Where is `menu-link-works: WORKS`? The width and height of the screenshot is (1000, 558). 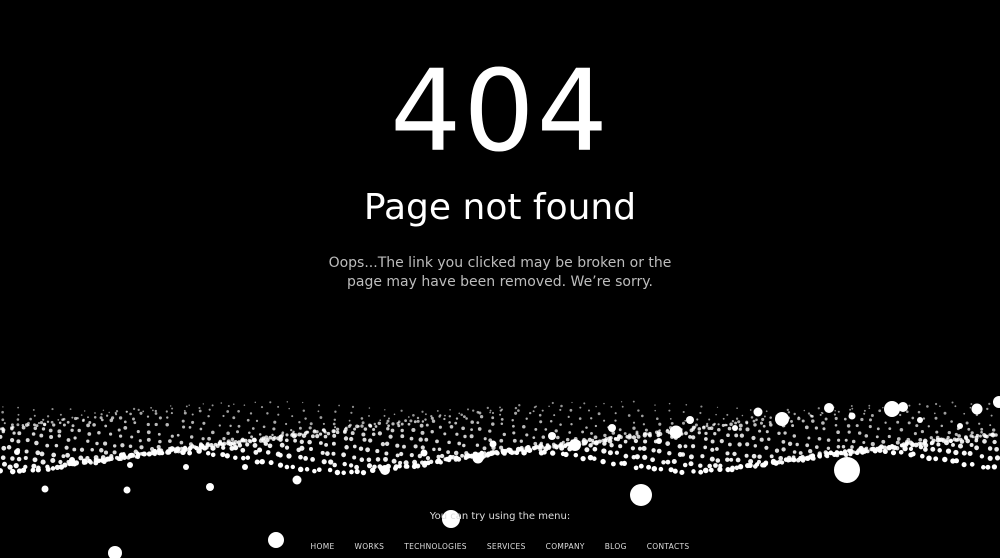
menu-link-works: WORKS is located at coordinates (370, 546).